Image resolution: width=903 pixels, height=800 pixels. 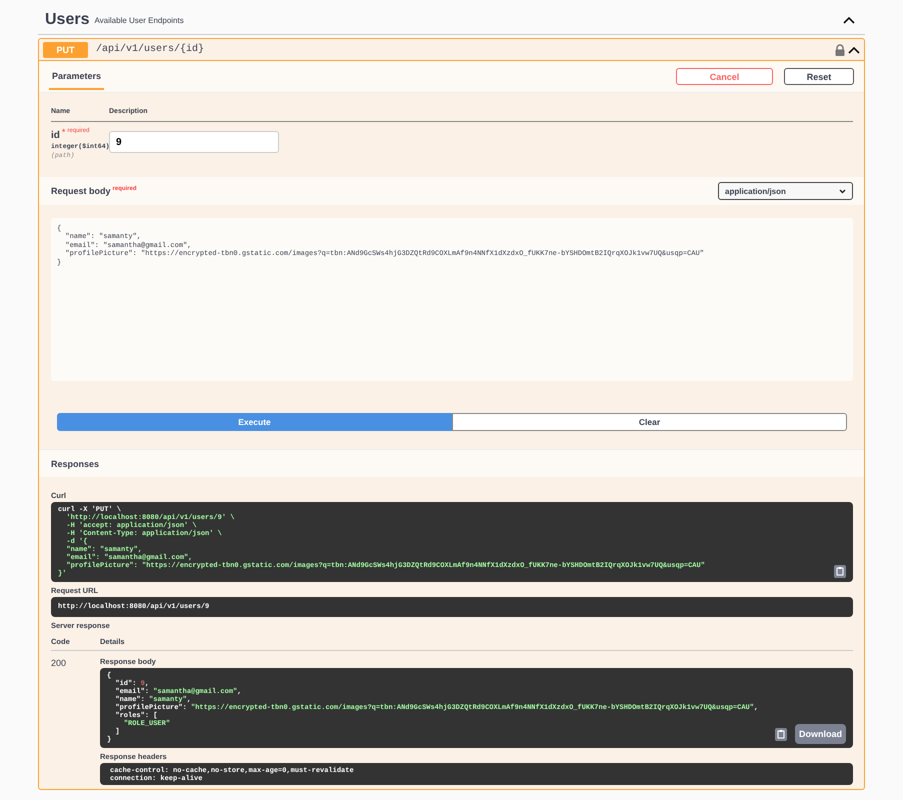 What do you see at coordinates (840, 50) in the screenshot?
I see `lock-icon` at bounding box center [840, 50].